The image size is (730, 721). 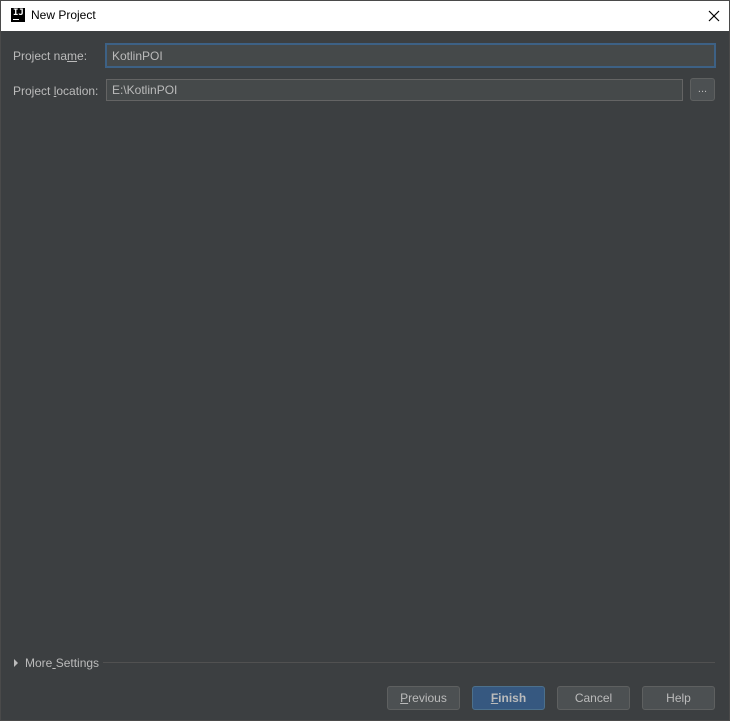 I want to click on project-location-label-post: ocation:, so click(x=77, y=91).